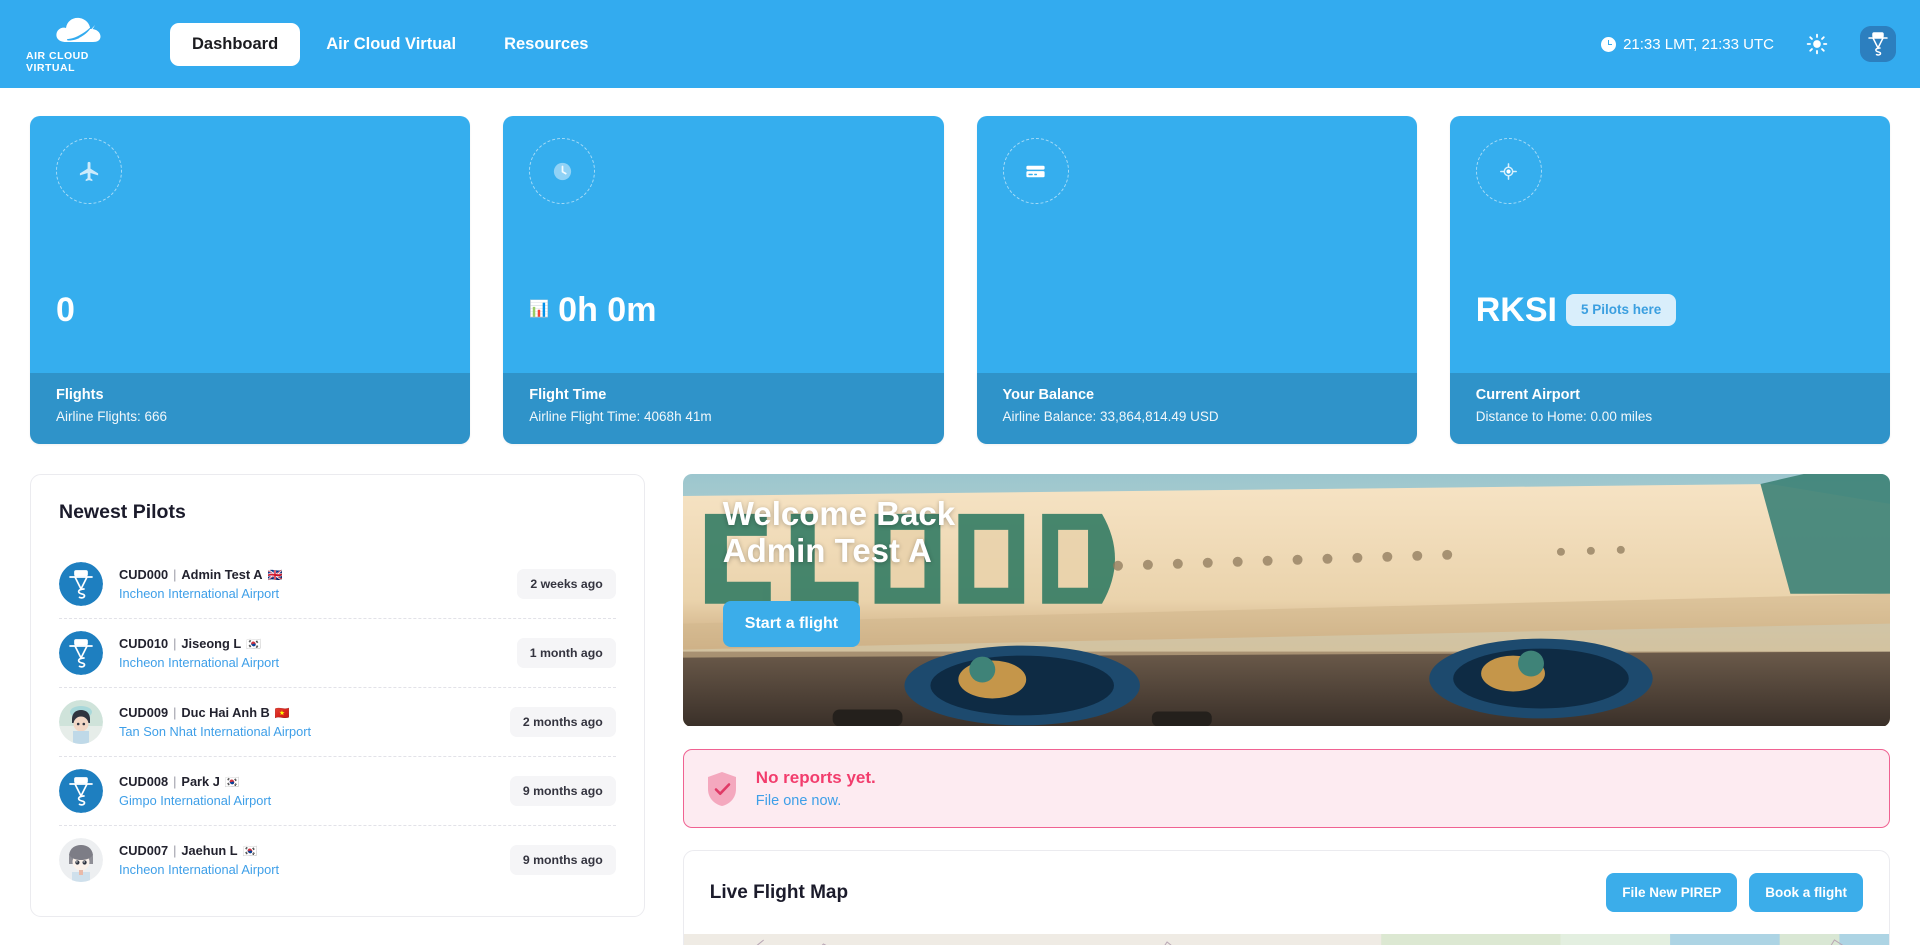  Describe the element at coordinates (1878, 44) in the screenshot. I see `user-avatar-icon` at that location.